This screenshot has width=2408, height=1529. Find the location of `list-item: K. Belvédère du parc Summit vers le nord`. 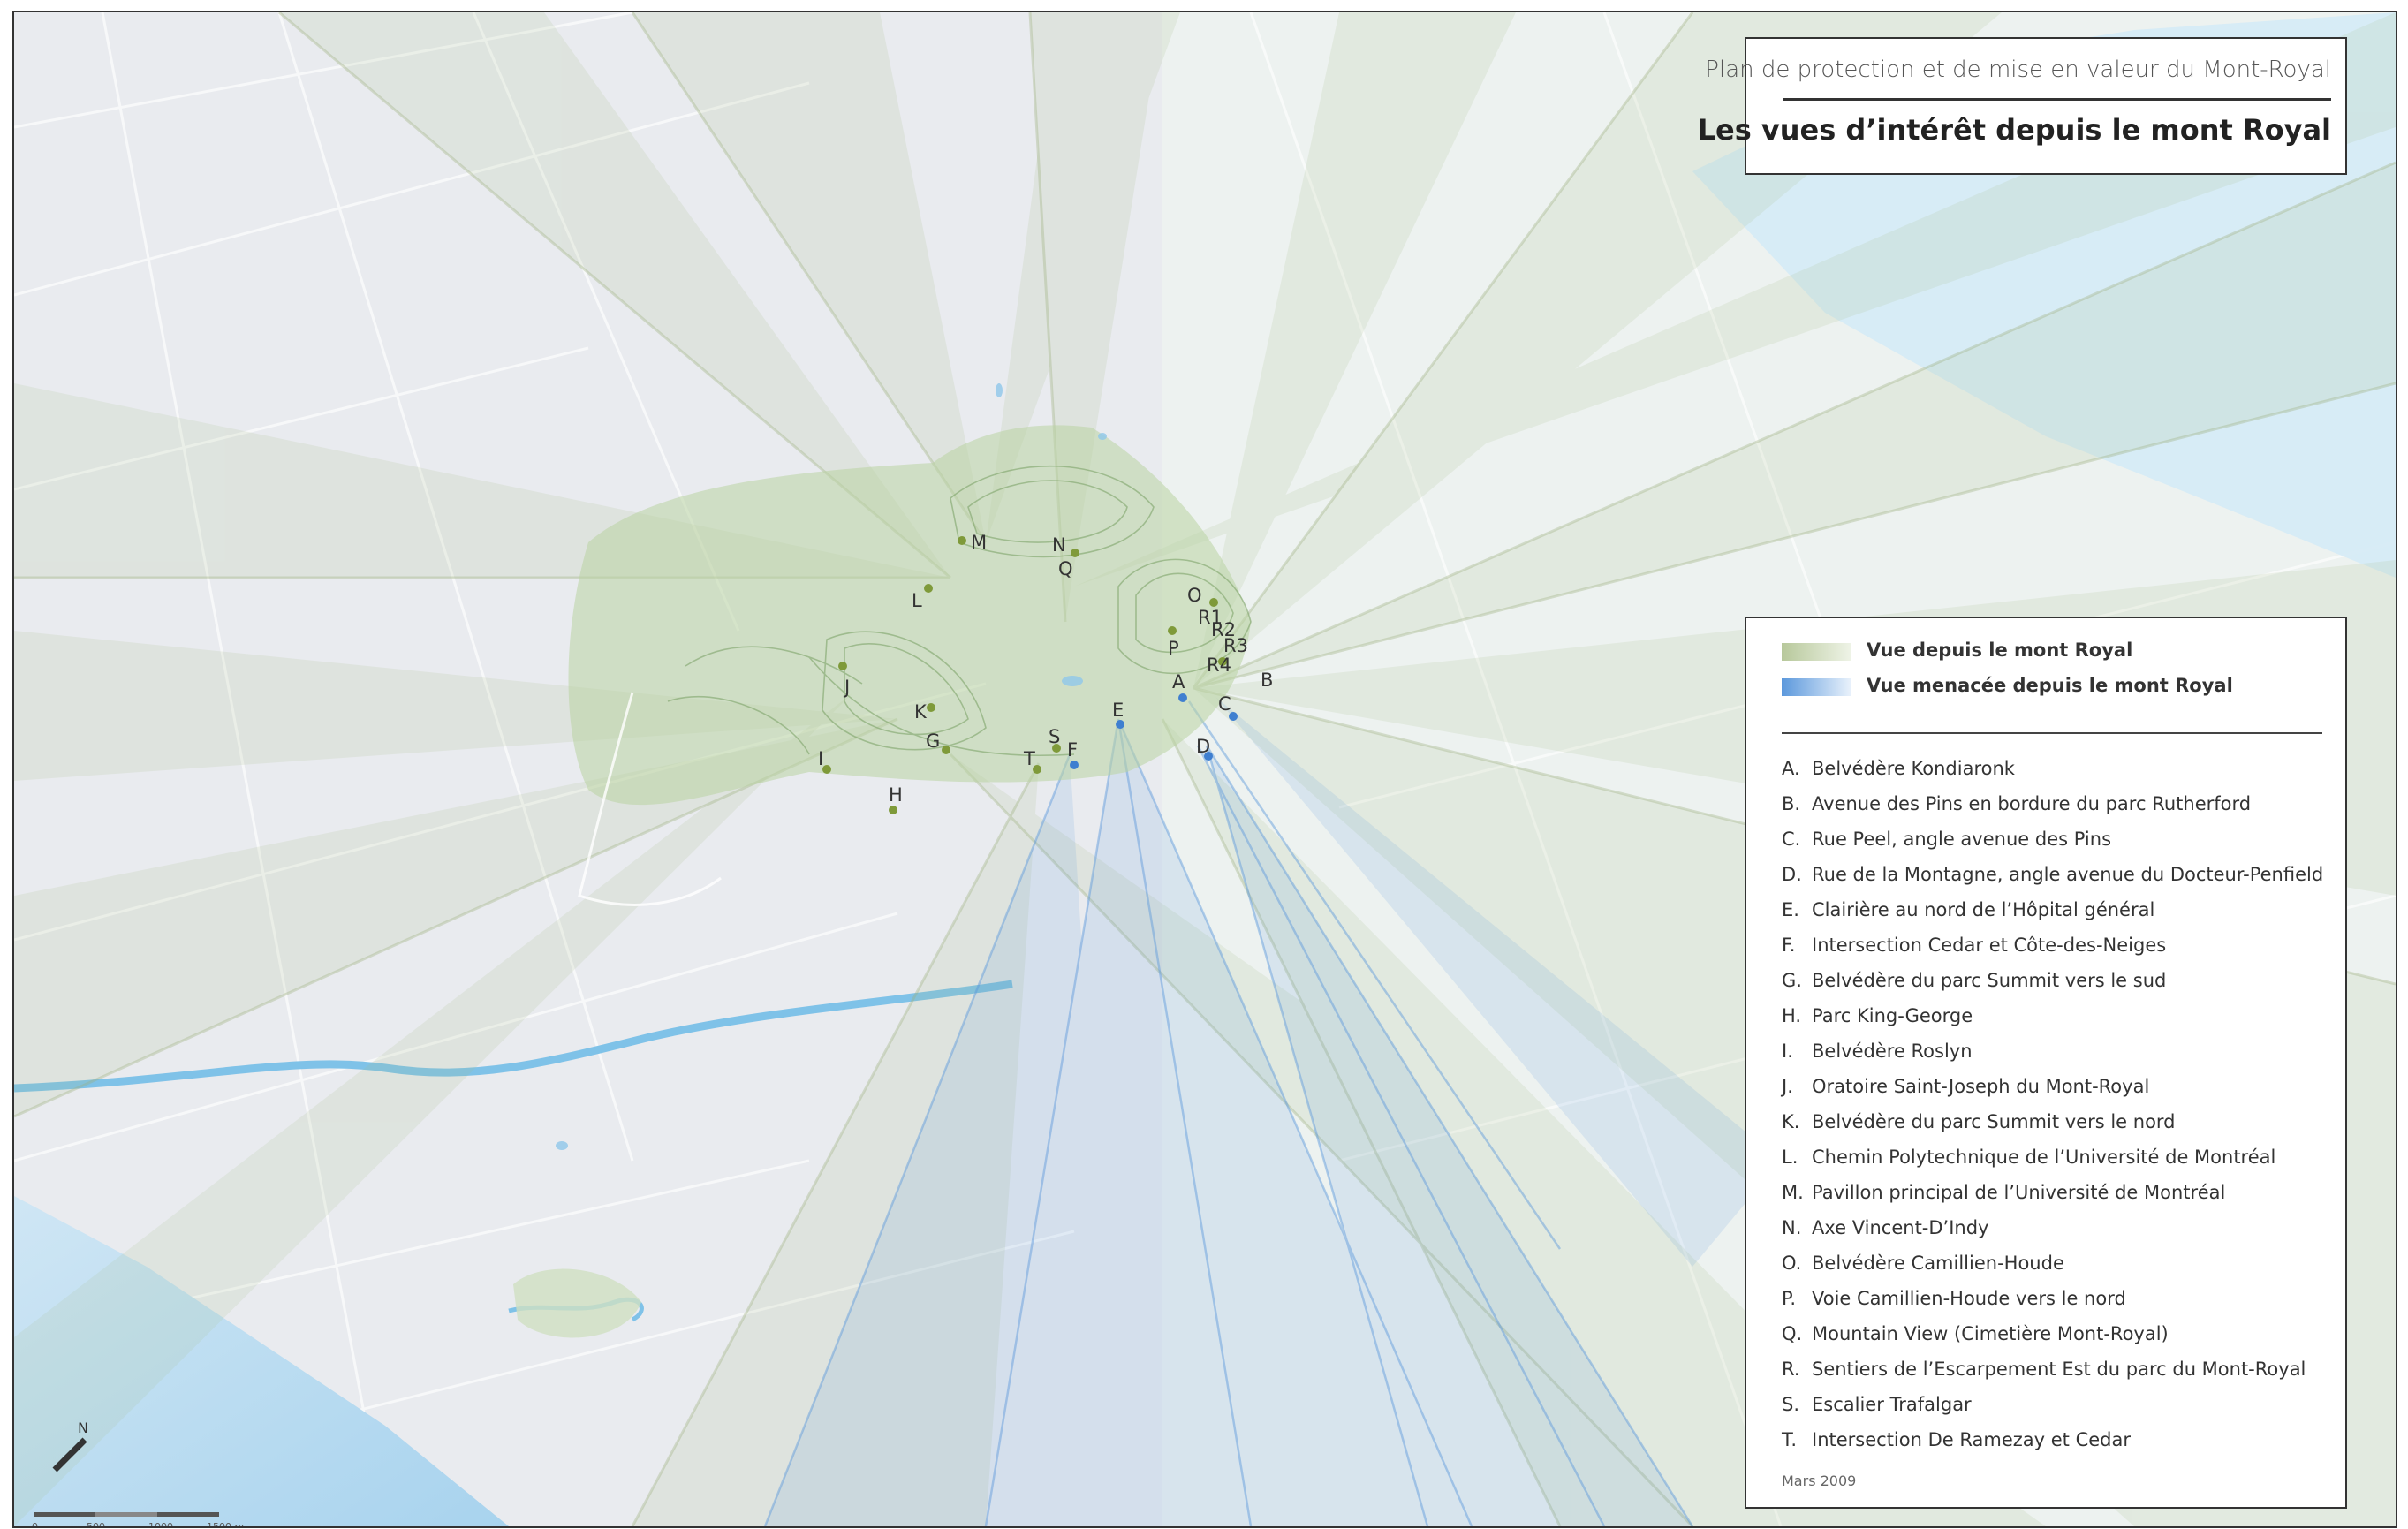

list-item: K. Belvédère du parc Summit vers le nord is located at coordinates (2052, 1121).